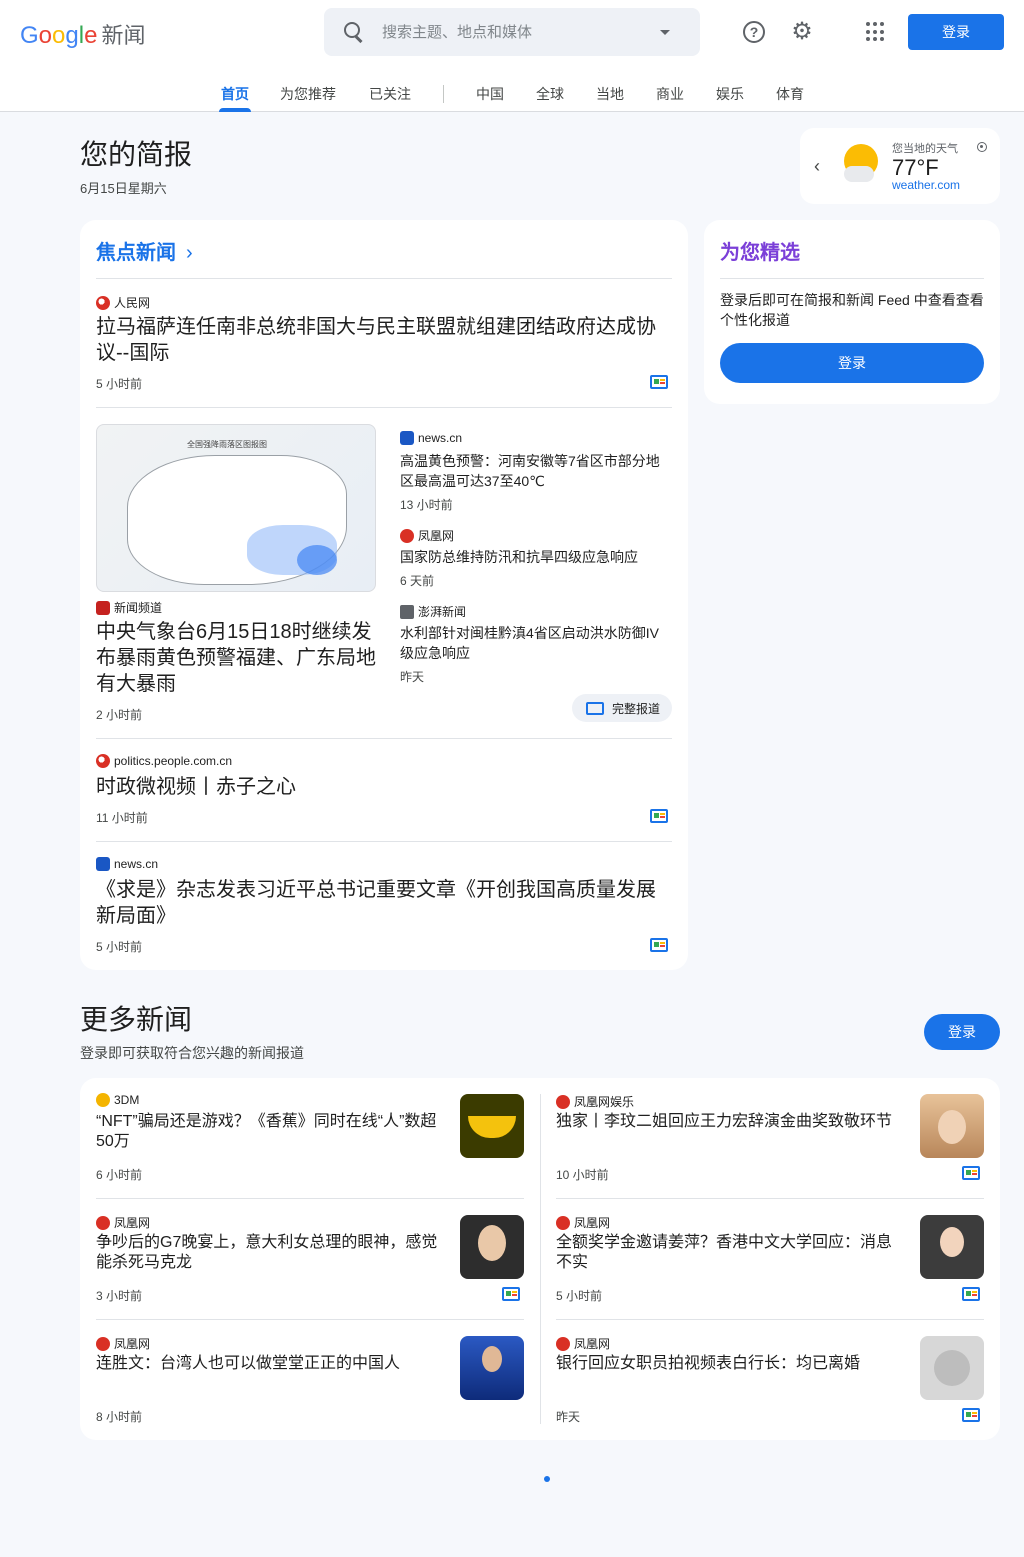 The image size is (1024, 1557). Describe the element at coordinates (119, 715) in the screenshot. I see `article-time: 2 小时前` at that location.